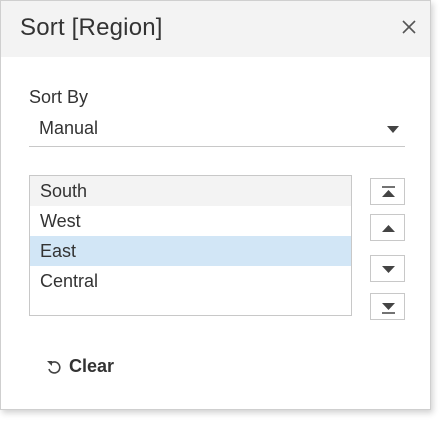 Image resolution: width=443 pixels, height=422 pixels. Describe the element at coordinates (54, 367) in the screenshot. I see `undo-icon` at that location.